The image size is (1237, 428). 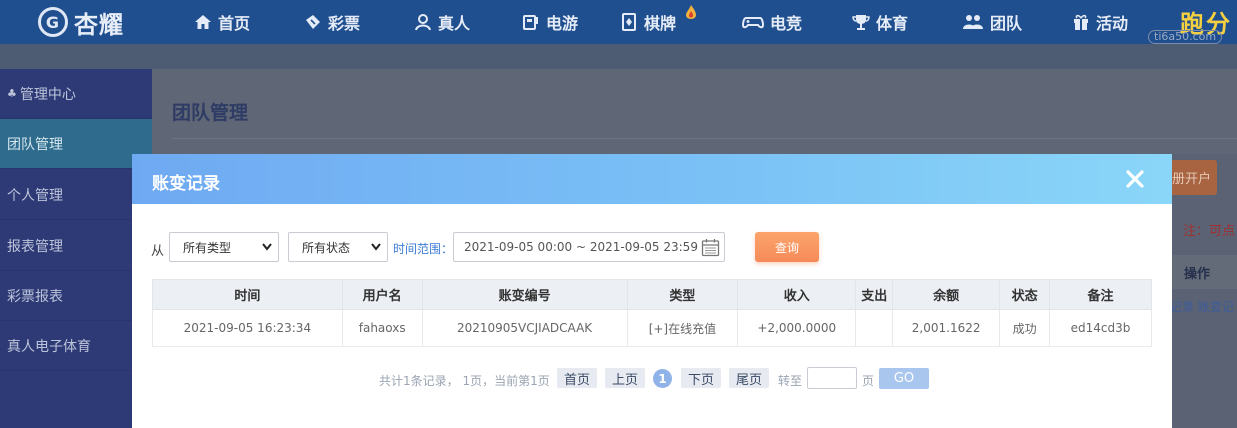 What do you see at coordinates (892, 23) in the screenshot?
I see `nav-label: 体育` at bounding box center [892, 23].